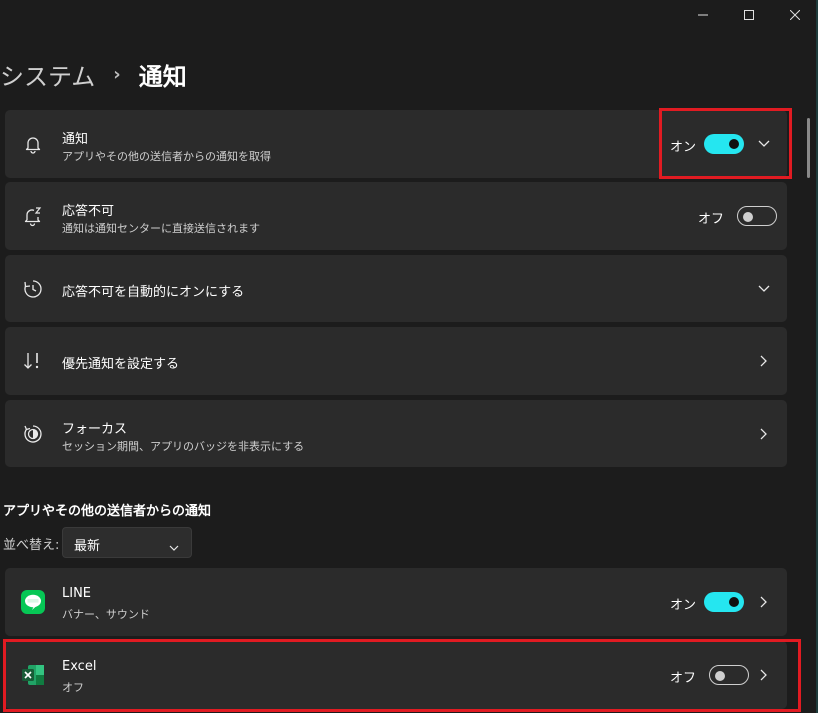 The height and width of the screenshot is (713, 818). I want to click on maximize-icon, so click(749, 15).